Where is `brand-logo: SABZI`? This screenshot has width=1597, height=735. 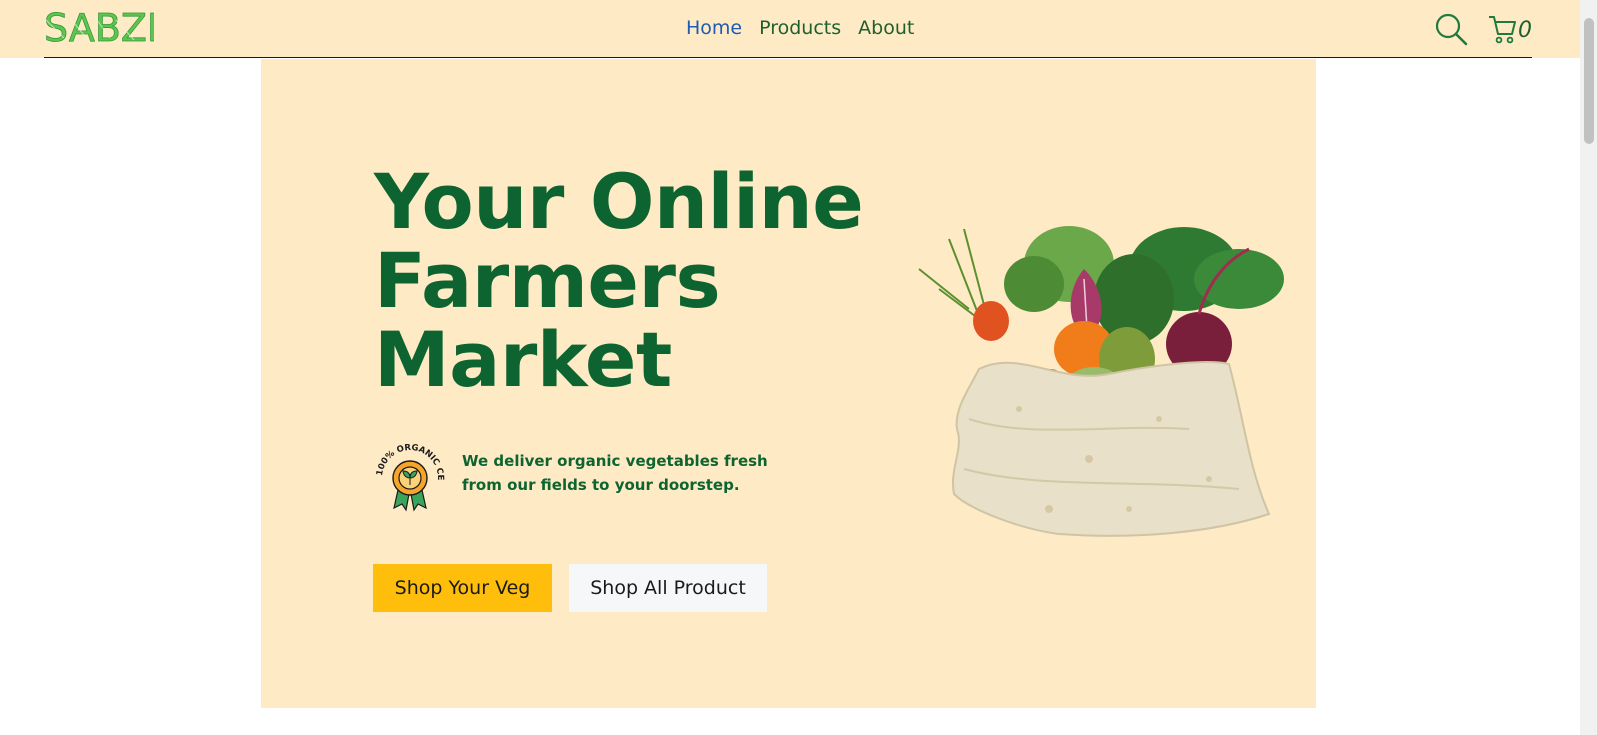 brand-logo: SABZI is located at coordinates (99, 28).